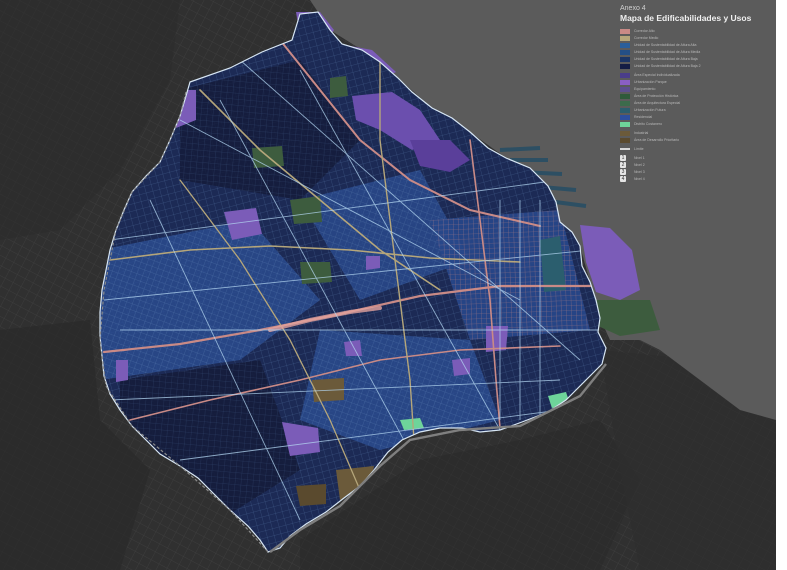 The image size is (787, 570). What do you see at coordinates (696, 158) in the screenshot?
I see `legend-item: 1 Nivel 1` at bounding box center [696, 158].